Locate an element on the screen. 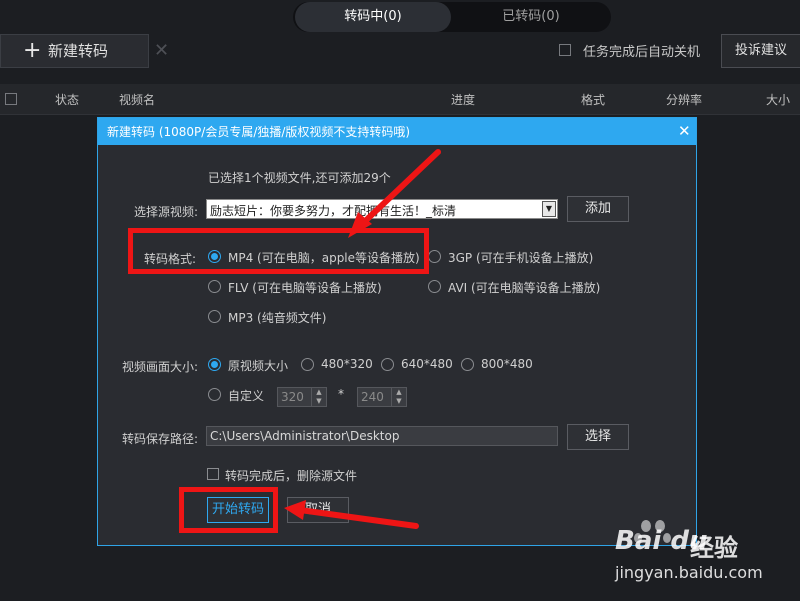 This screenshot has width=800, height=601. arrow-head-icon is located at coordinates (295, 510).